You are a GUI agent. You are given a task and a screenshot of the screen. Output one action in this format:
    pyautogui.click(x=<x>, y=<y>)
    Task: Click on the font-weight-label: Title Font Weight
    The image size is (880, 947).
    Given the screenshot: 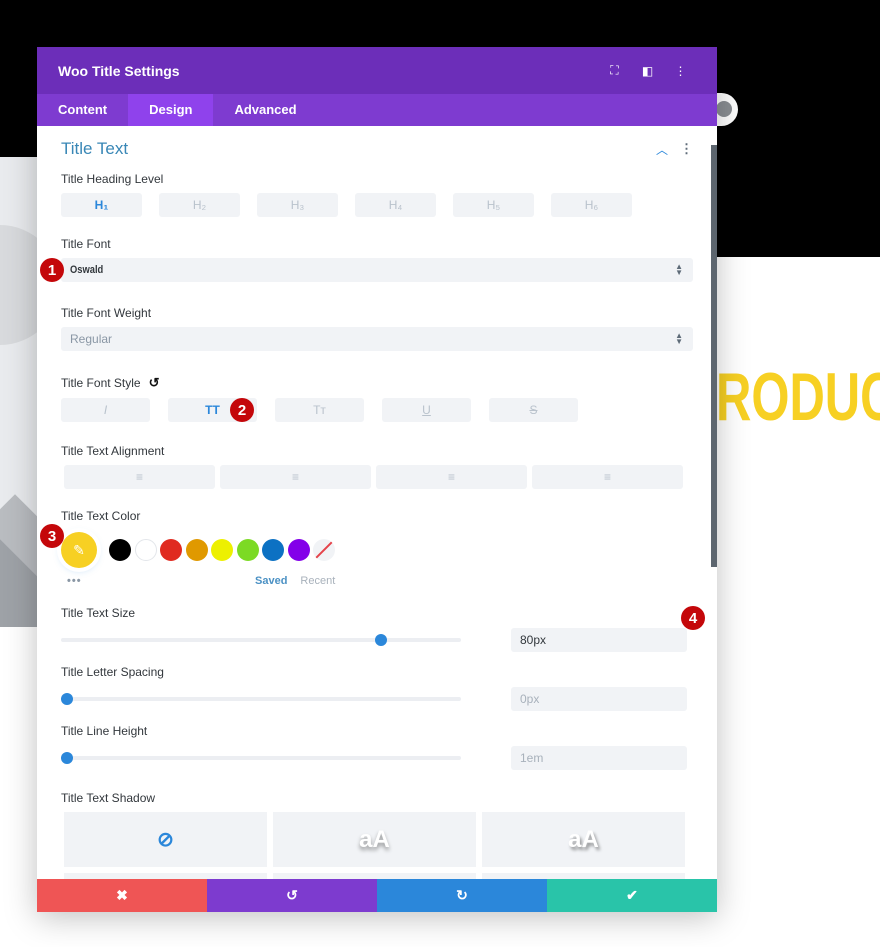 What is the action you would take?
    pyautogui.click(x=106, y=313)
    